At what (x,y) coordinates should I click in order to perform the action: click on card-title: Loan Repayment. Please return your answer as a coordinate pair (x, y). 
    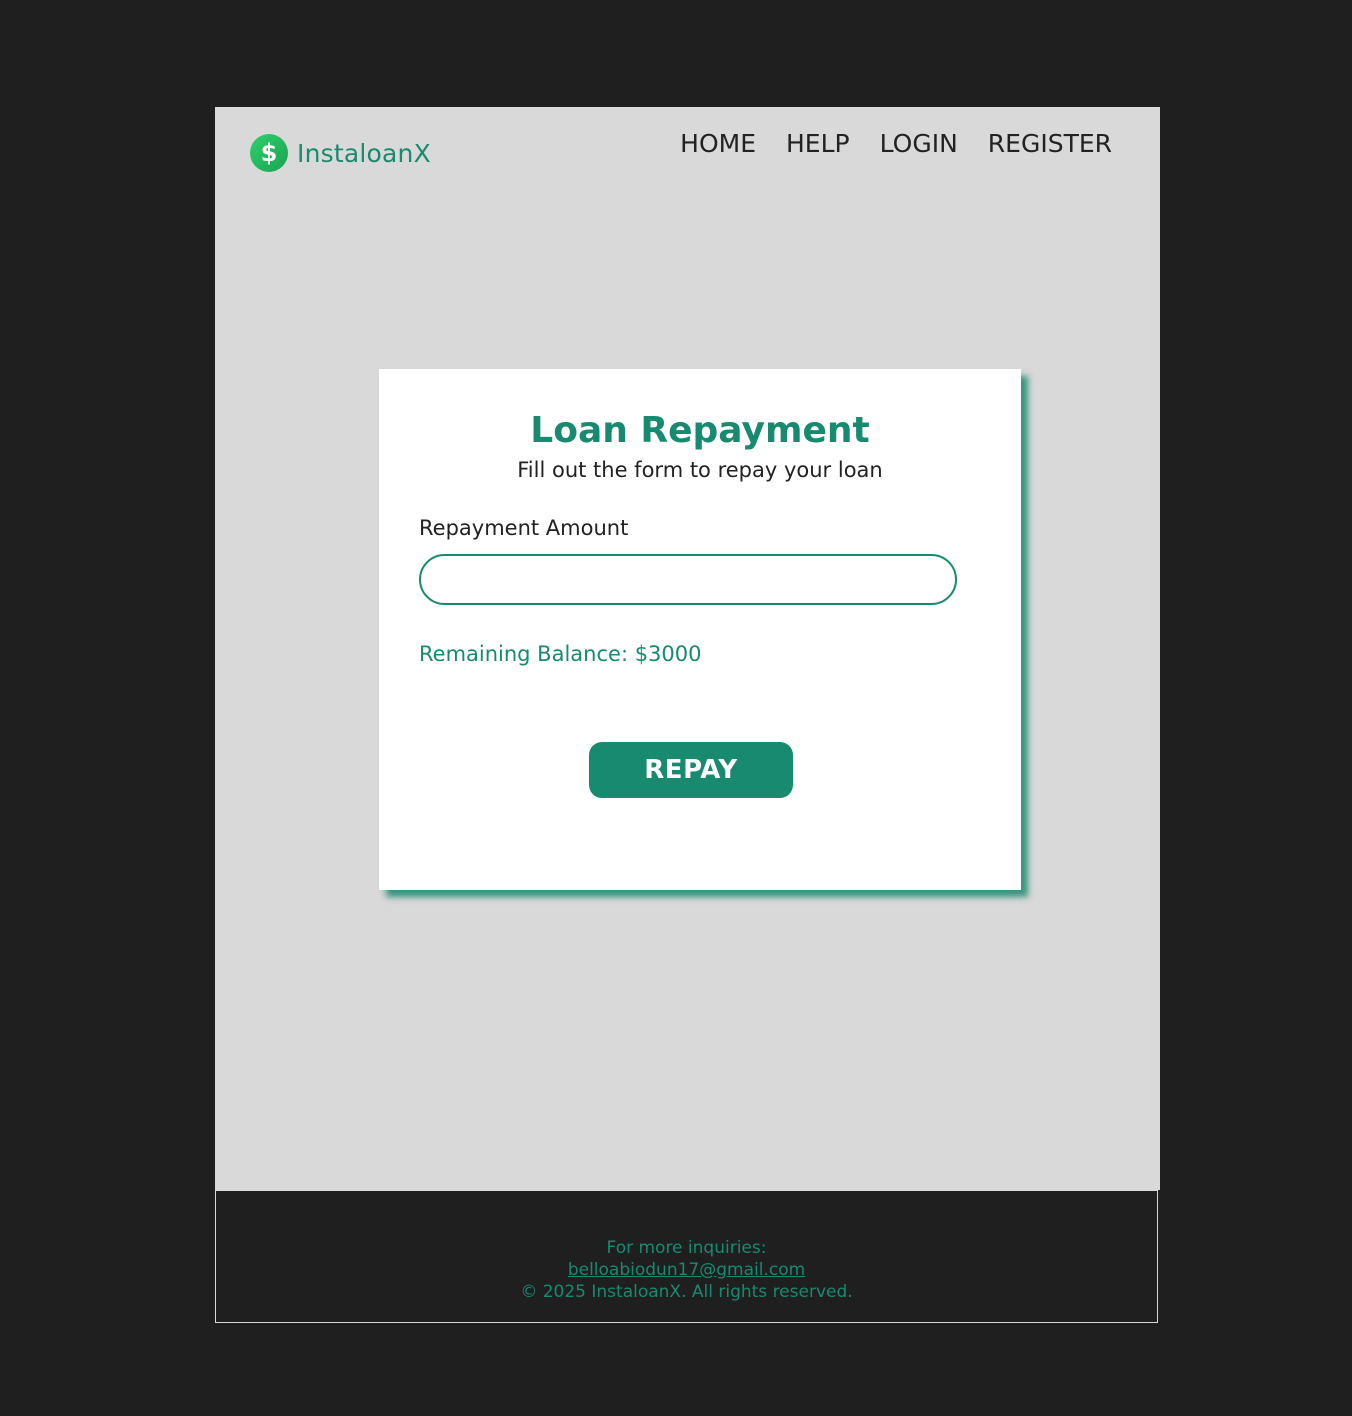
    Looking at the image, I should click on (700, 430).